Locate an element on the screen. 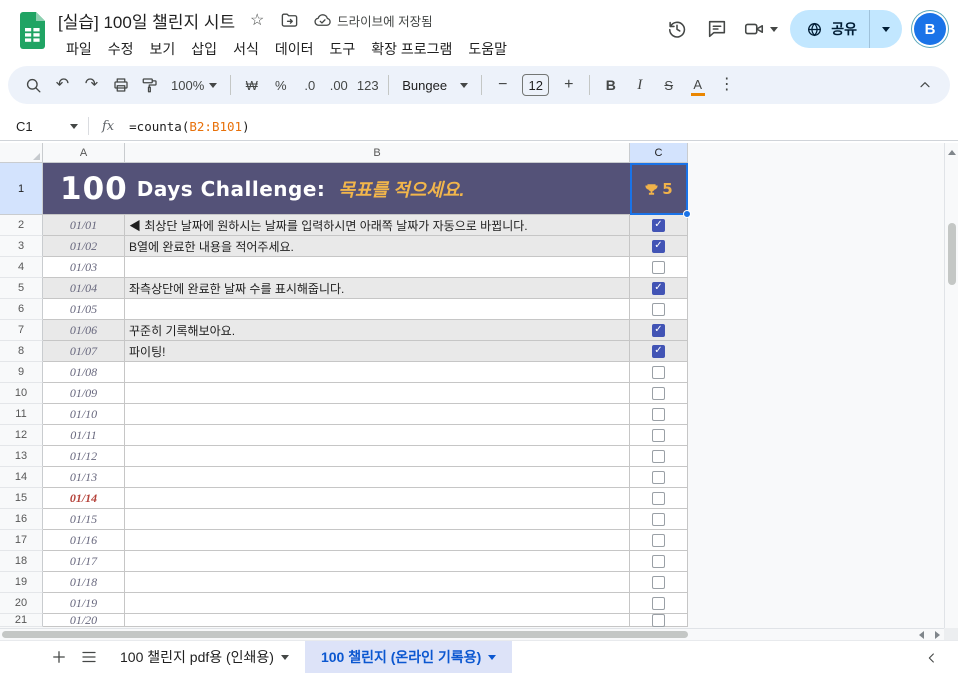 The height and width of the screenshot is (673, 958). date-cell: 01/17 is located at coordinates (84, 561).